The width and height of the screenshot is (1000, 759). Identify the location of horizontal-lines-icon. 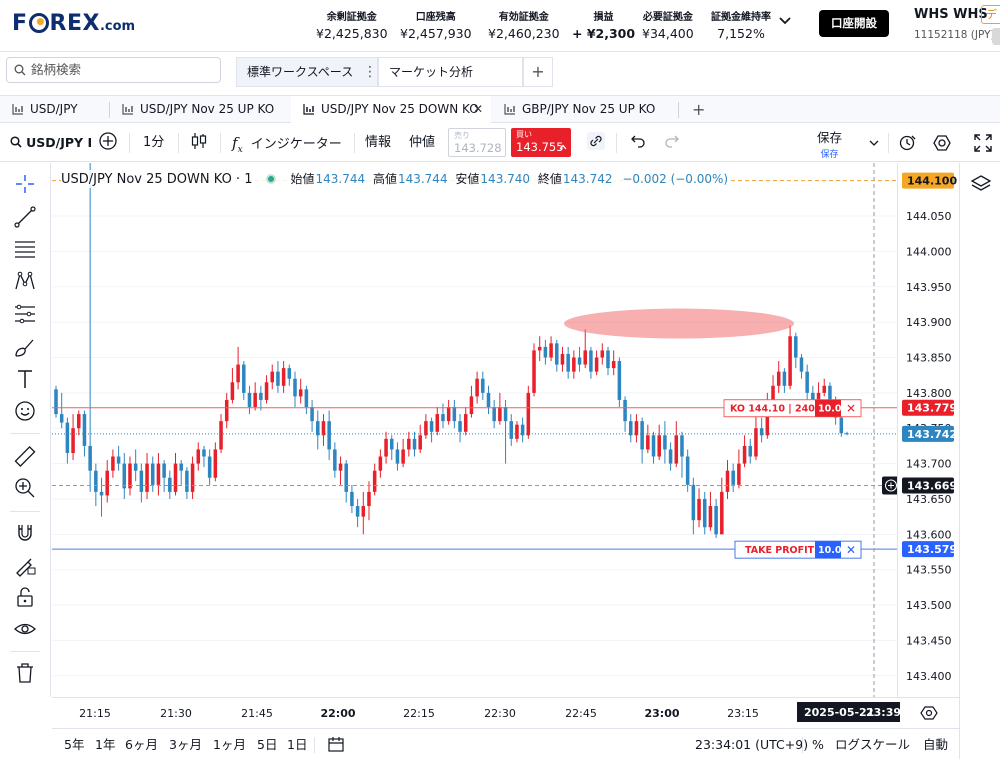
(25, 249).